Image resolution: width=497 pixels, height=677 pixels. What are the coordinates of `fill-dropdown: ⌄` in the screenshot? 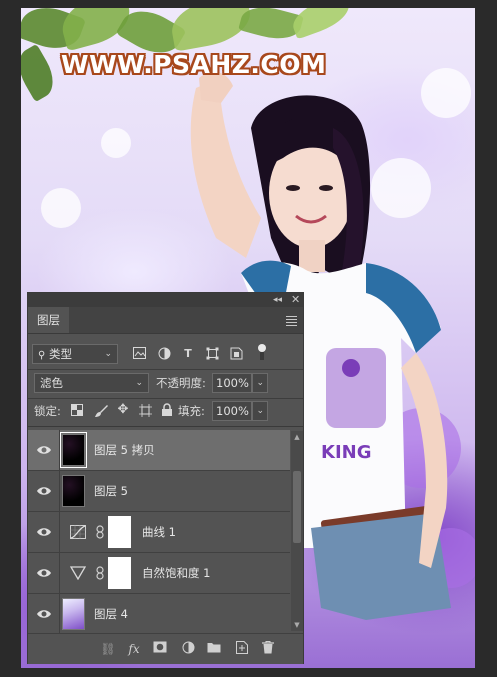 It's located at (260, 411).